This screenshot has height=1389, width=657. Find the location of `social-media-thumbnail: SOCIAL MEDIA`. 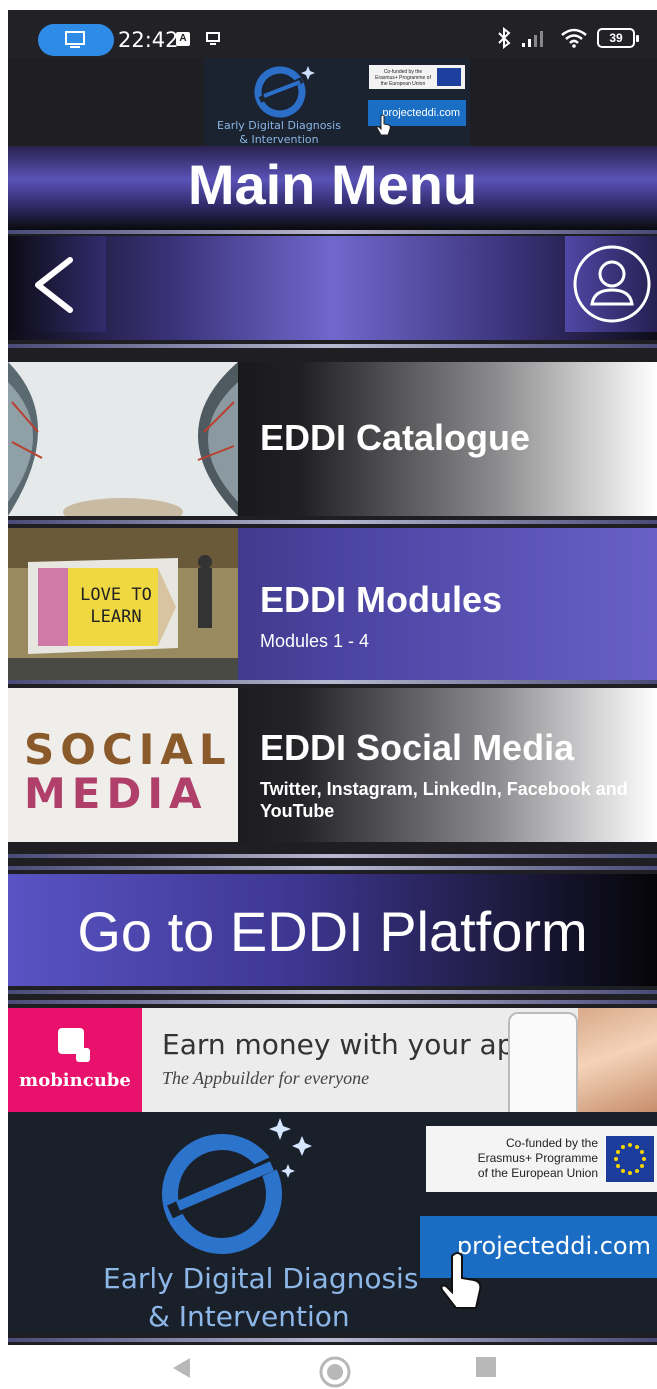

social-media-thumbnail: SOCIAL MEDIA is located at coordinates (123, 765).